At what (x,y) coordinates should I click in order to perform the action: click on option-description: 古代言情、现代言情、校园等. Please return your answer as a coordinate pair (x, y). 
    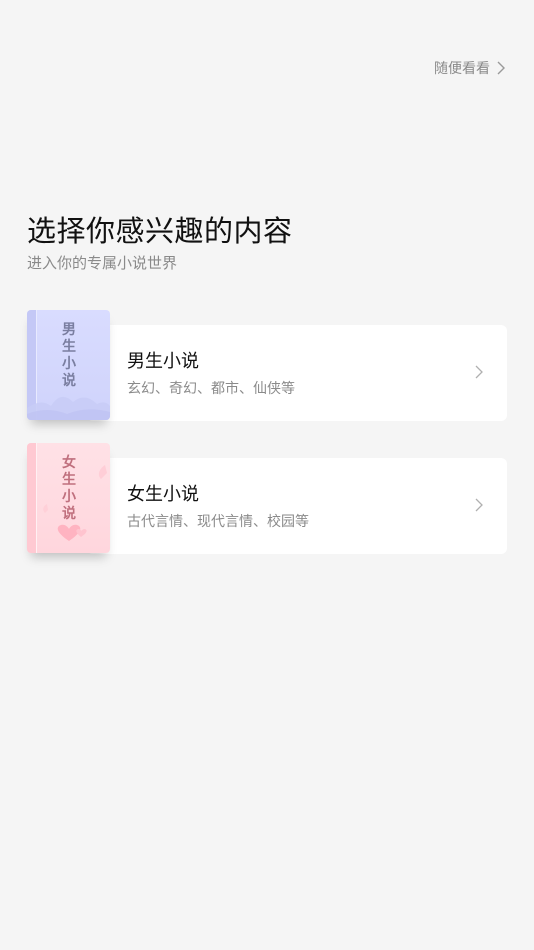
    Looking at the image, I should click on (218, 522).